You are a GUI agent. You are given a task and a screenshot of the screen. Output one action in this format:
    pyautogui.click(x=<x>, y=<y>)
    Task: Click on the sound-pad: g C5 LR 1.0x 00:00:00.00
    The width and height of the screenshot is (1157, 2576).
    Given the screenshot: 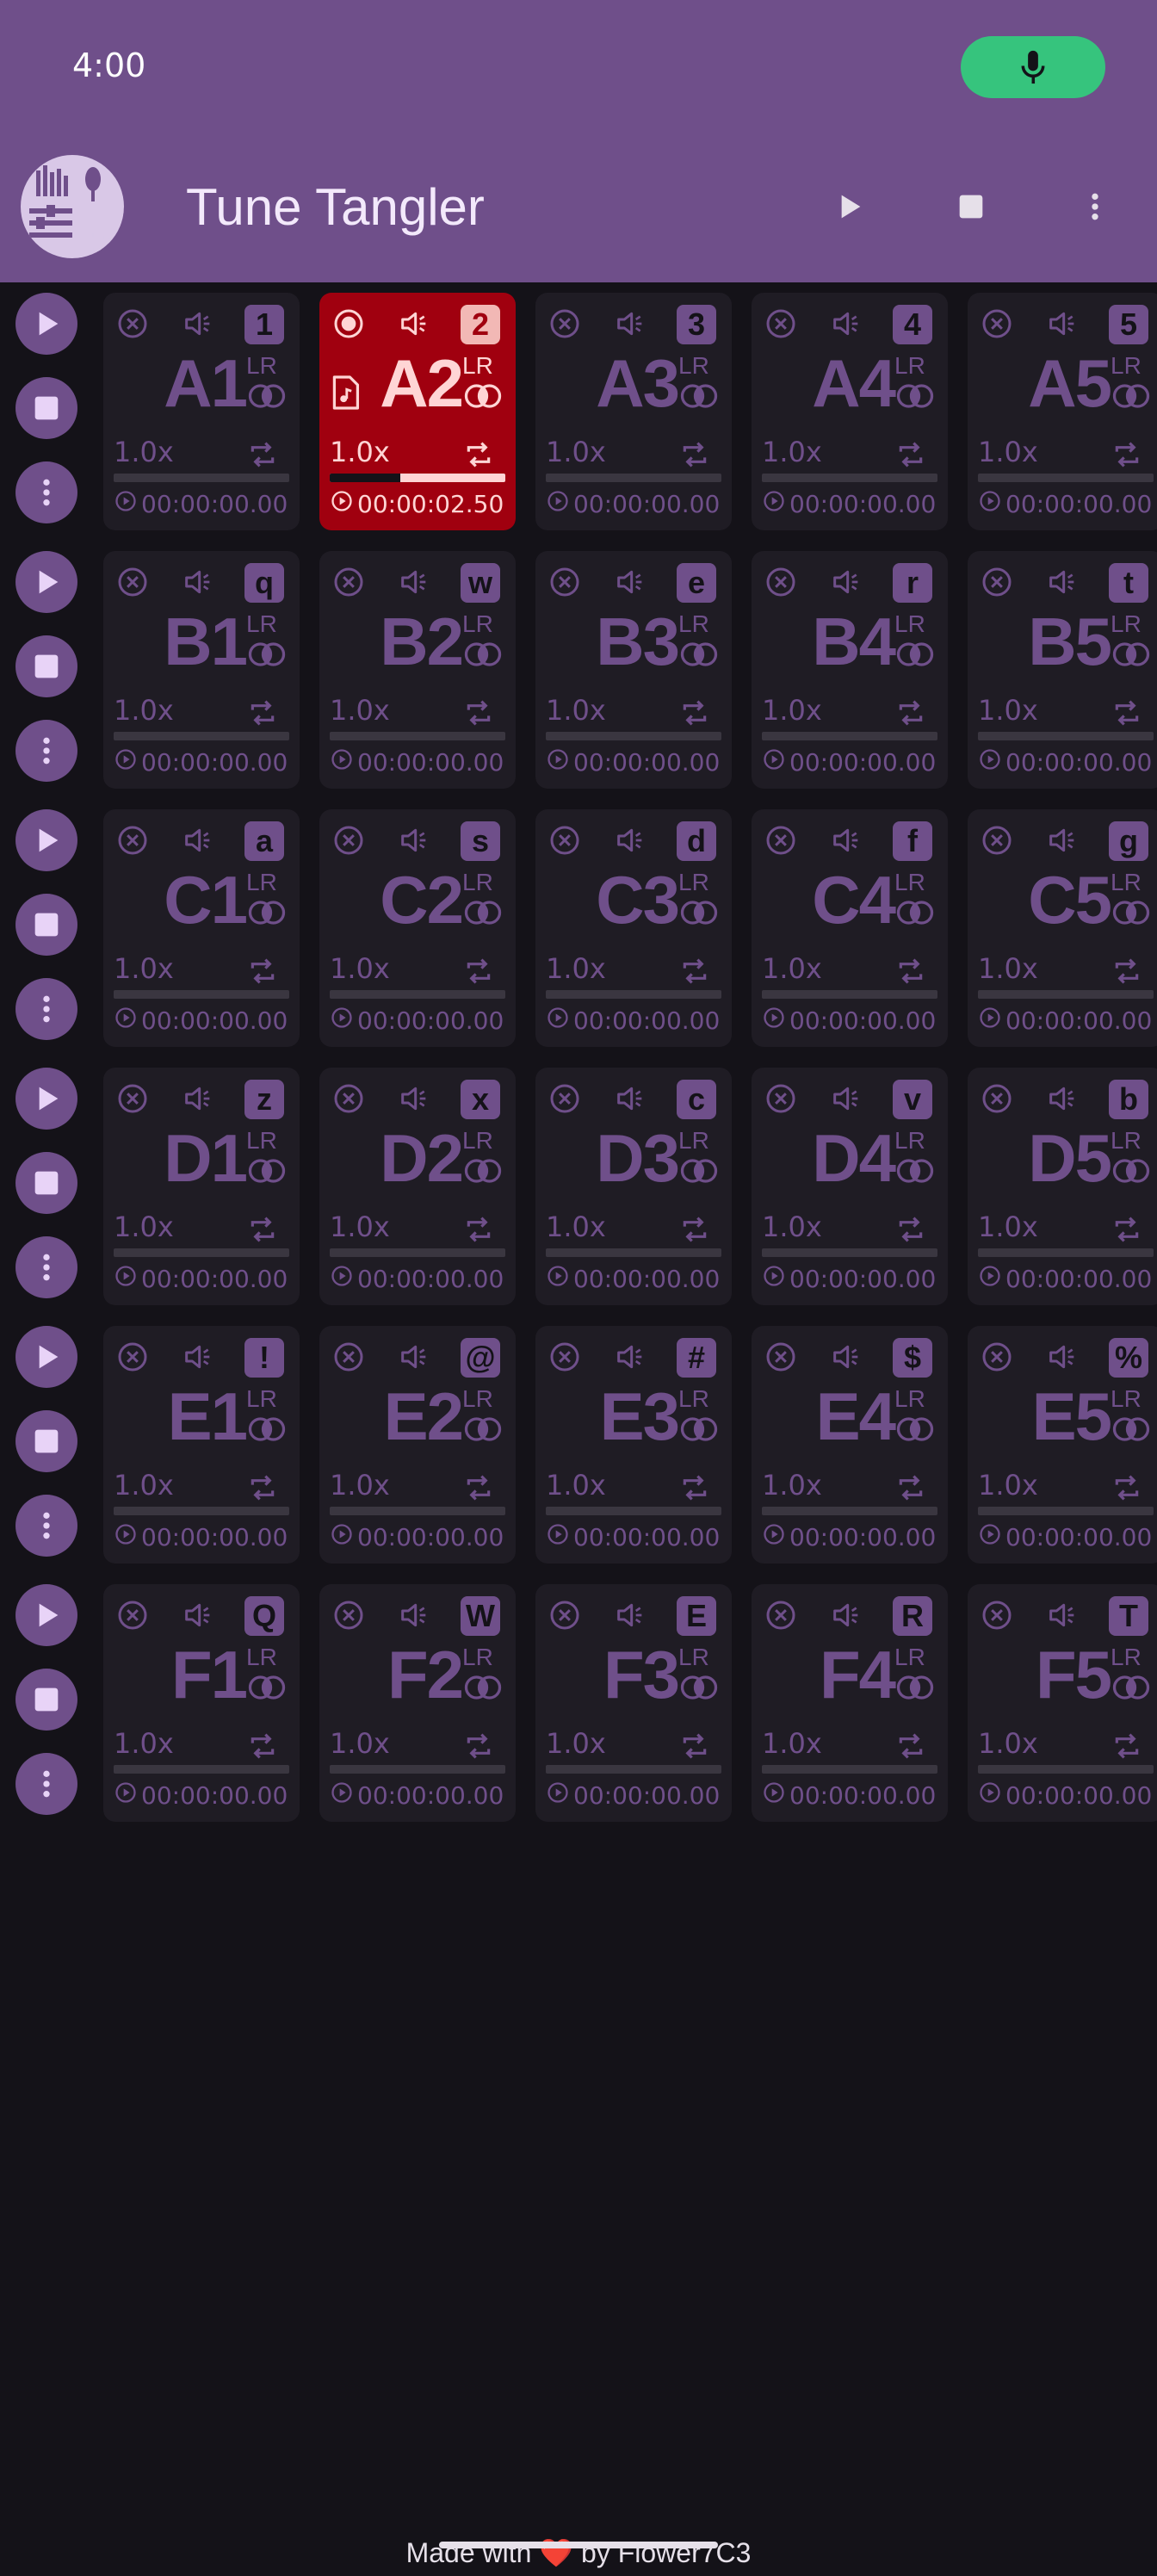 What is the action you would take?
    pyautogui.click(x=1062, y=928)
    